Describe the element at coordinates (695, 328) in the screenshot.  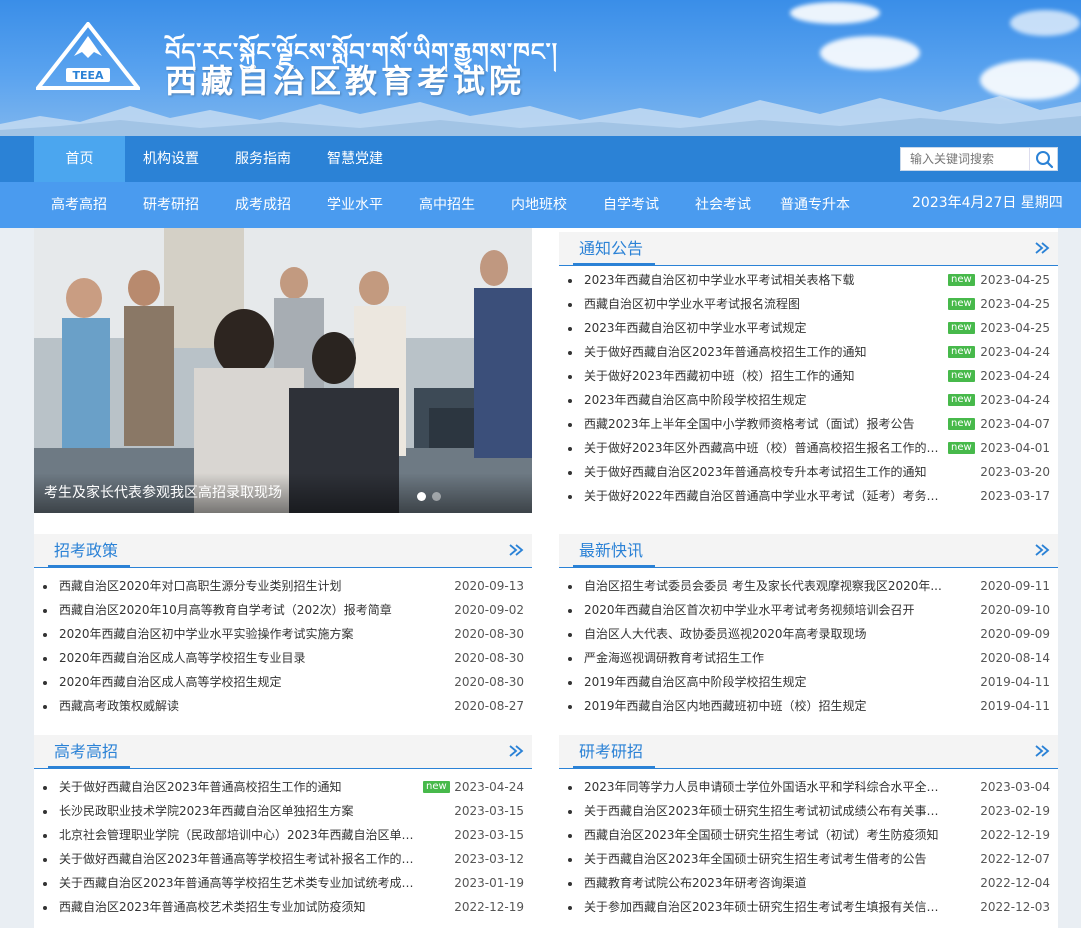
I see `list-item-title: 2023年西藏自治区初中学业水平考试规定` at that location.